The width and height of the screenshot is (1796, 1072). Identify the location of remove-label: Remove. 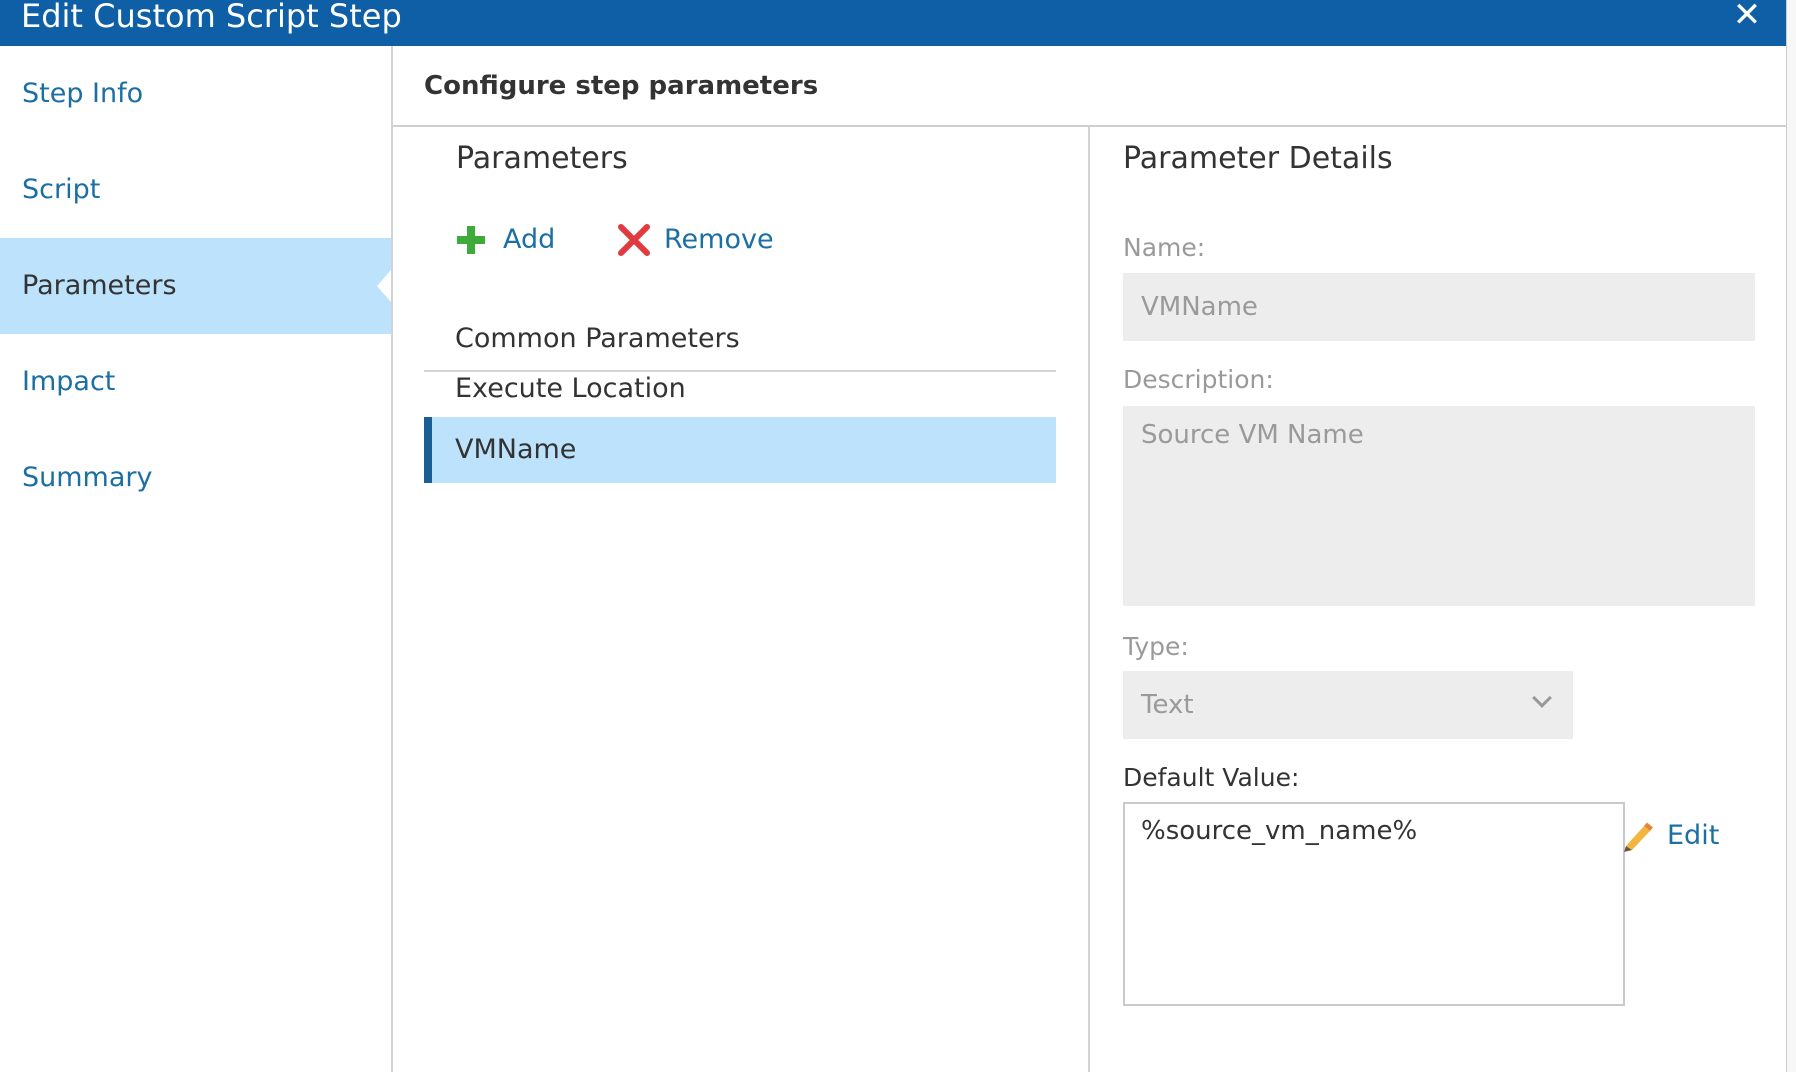
(719, 239).